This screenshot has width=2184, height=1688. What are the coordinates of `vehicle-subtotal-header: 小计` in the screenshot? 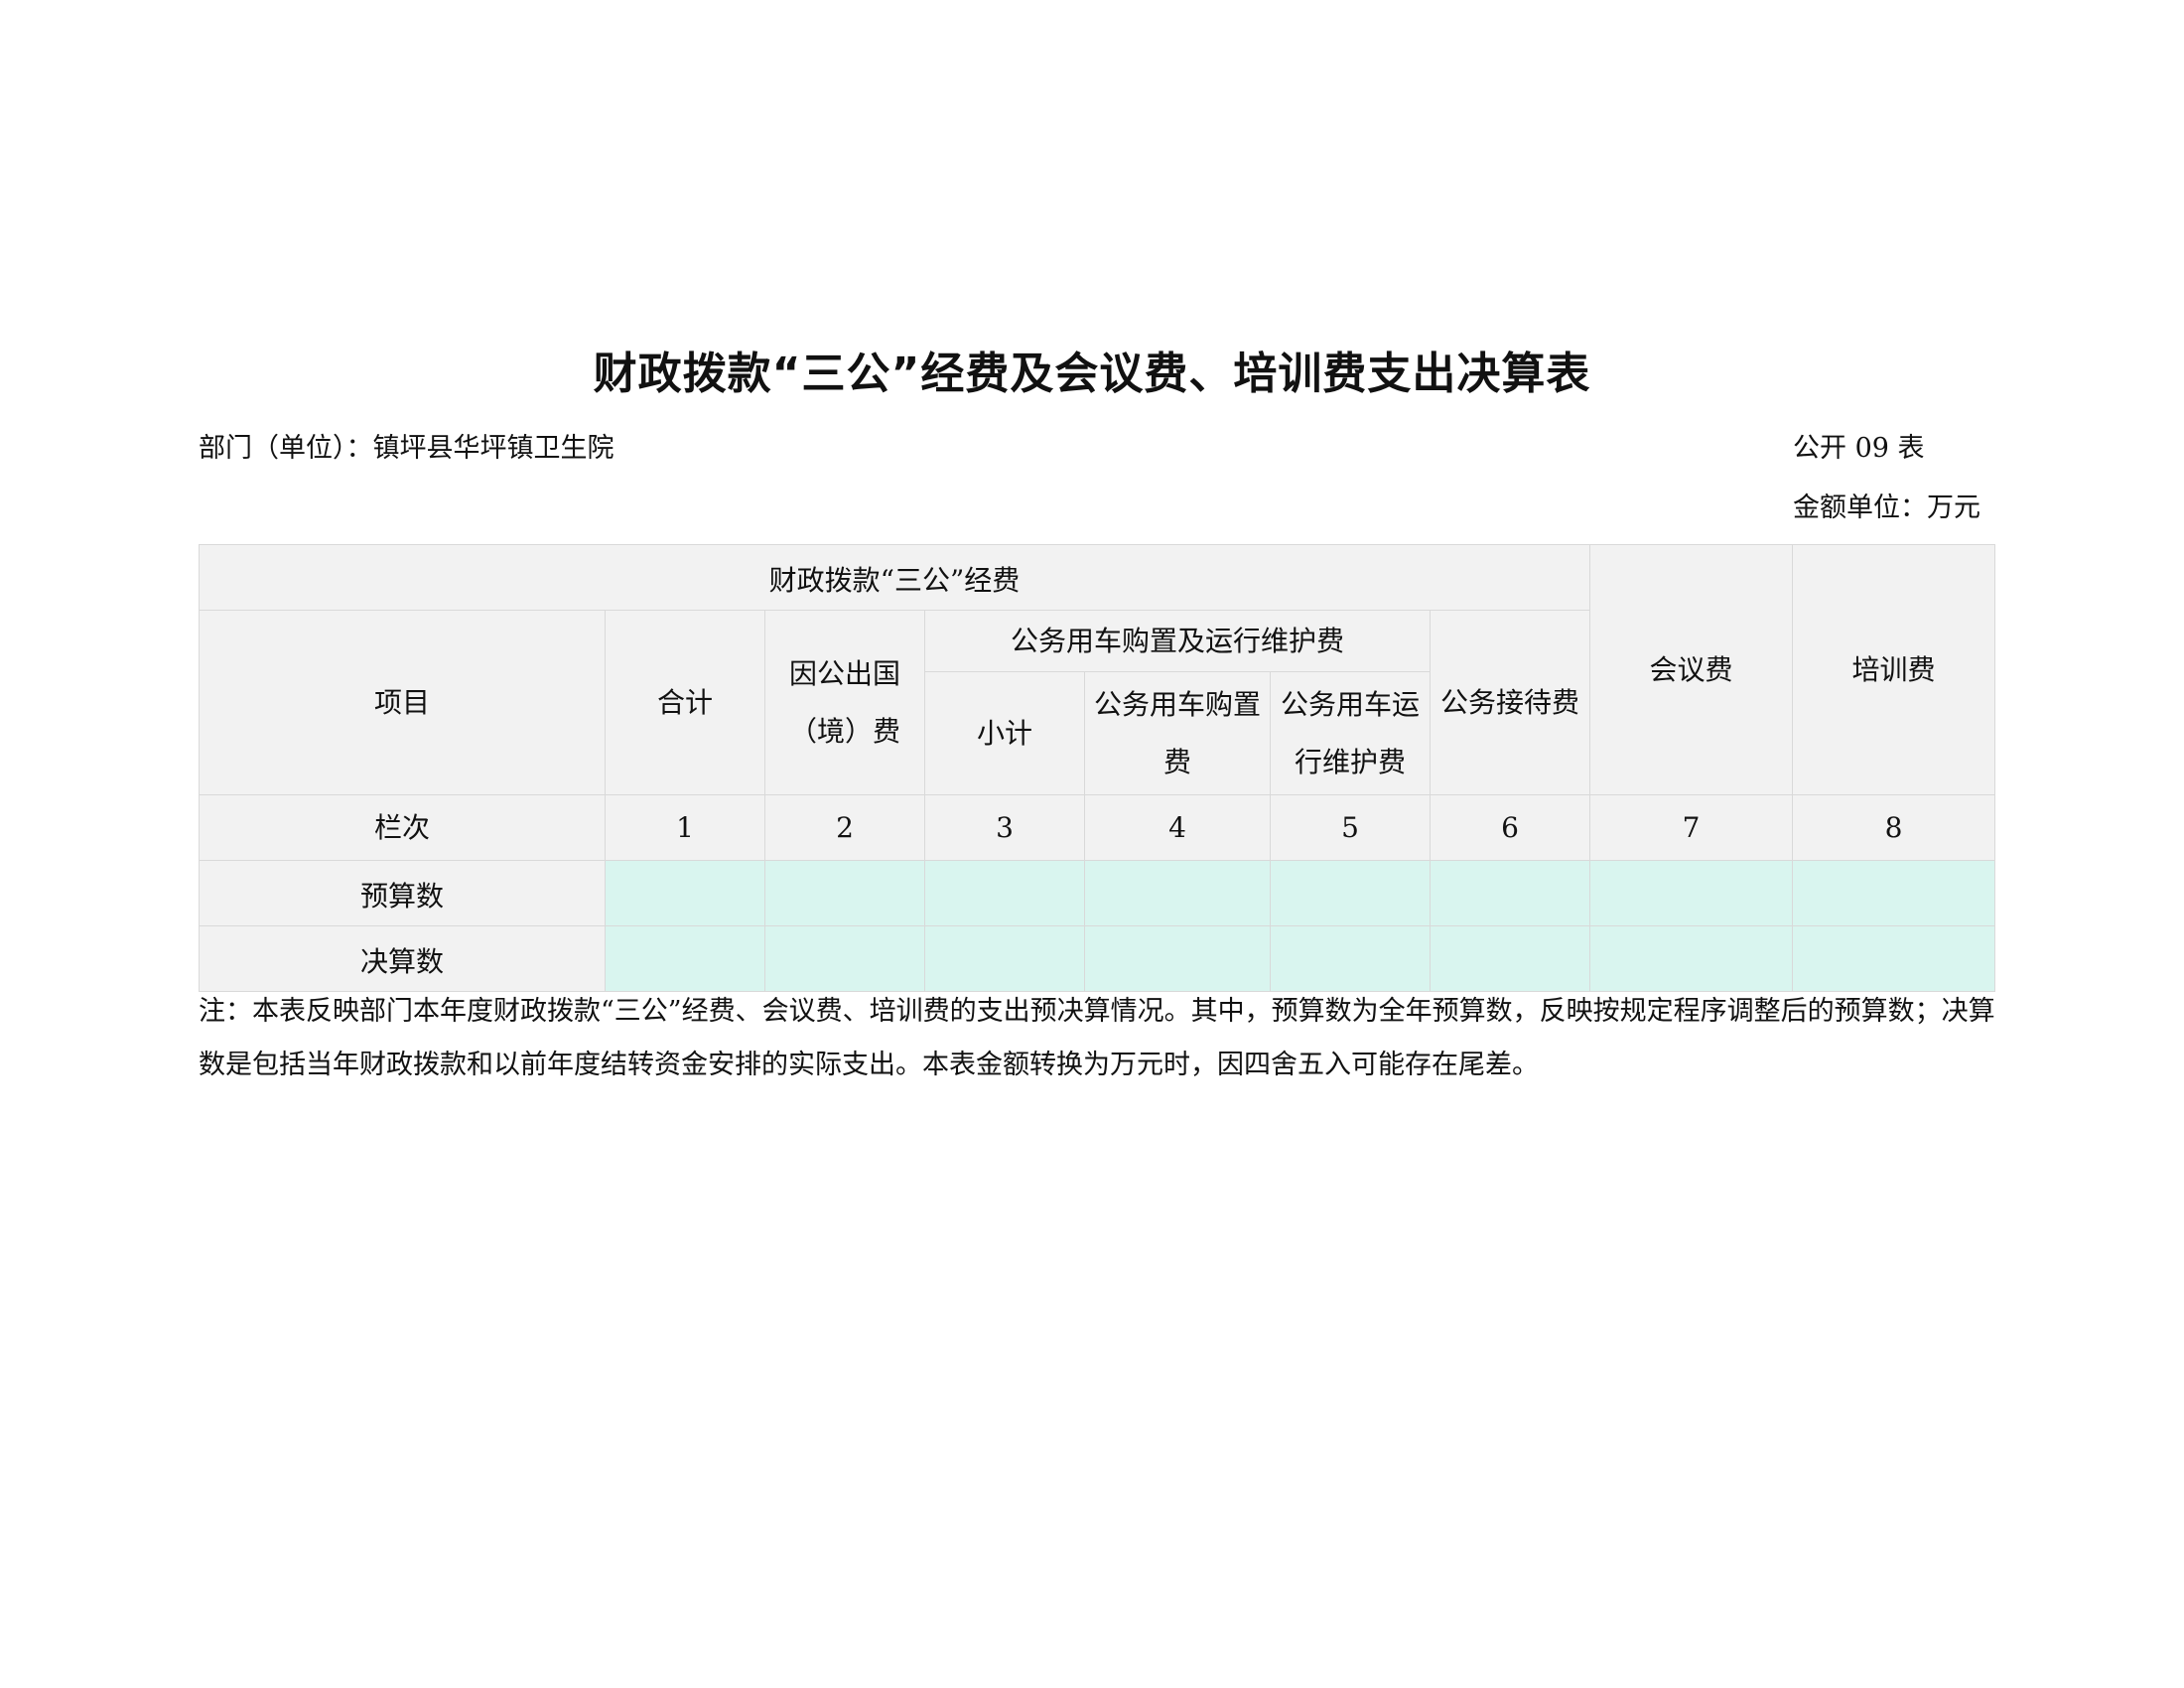 It's located at (1004, 733).